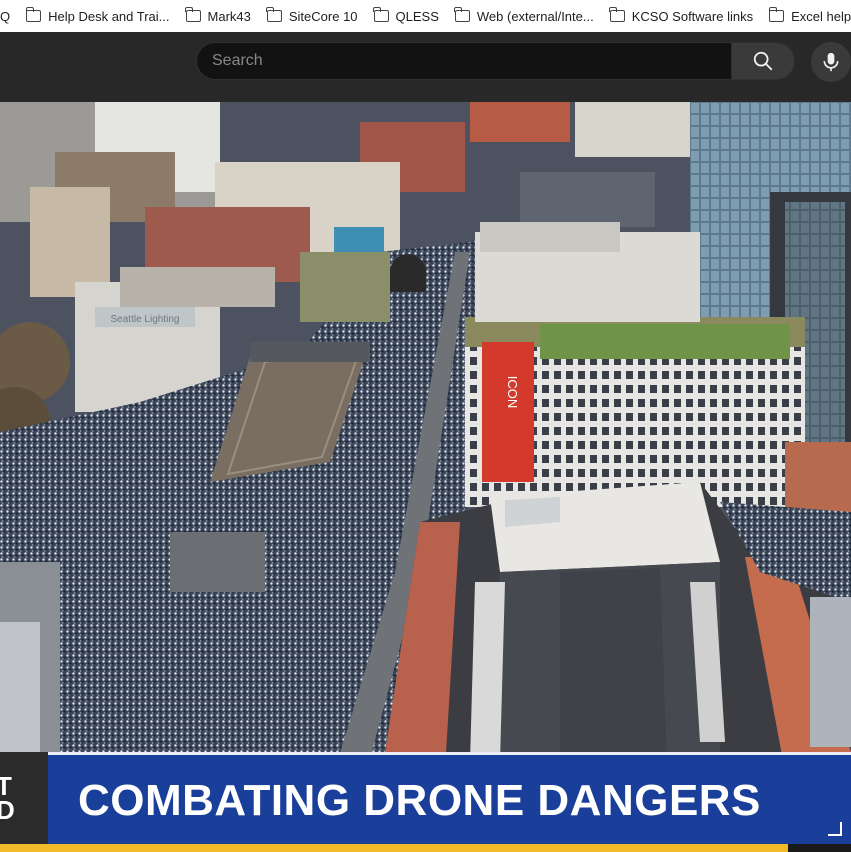 The width and height of the screenshot is (851, 852). Describe the element at coordinates (821, 16) in the screenshot. I see `bookmark-label: Excel help site` at that location.